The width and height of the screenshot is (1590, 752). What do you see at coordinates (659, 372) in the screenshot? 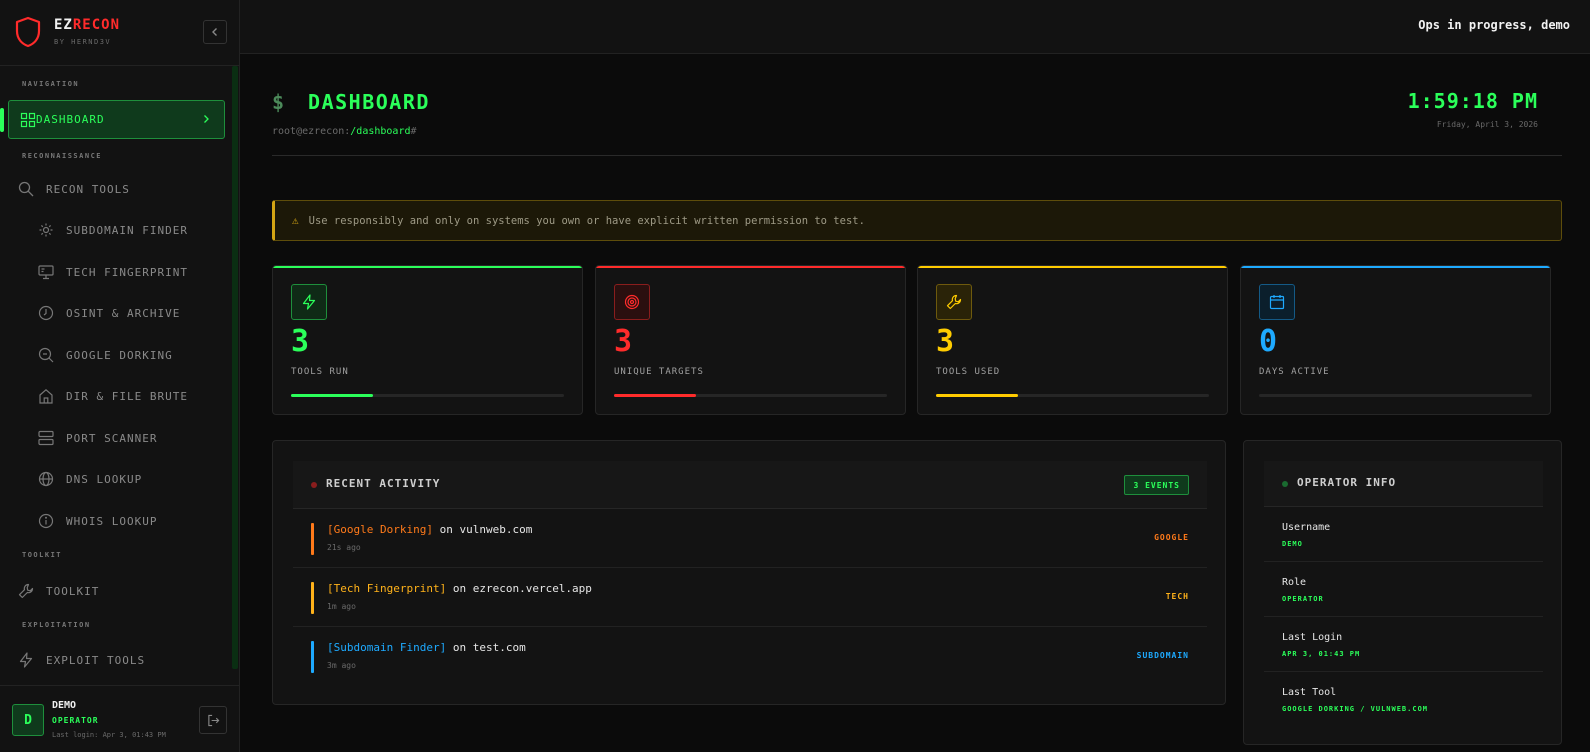
I see `stat-label: UNIQUE TARGETS` at bounding box center [659, 372].